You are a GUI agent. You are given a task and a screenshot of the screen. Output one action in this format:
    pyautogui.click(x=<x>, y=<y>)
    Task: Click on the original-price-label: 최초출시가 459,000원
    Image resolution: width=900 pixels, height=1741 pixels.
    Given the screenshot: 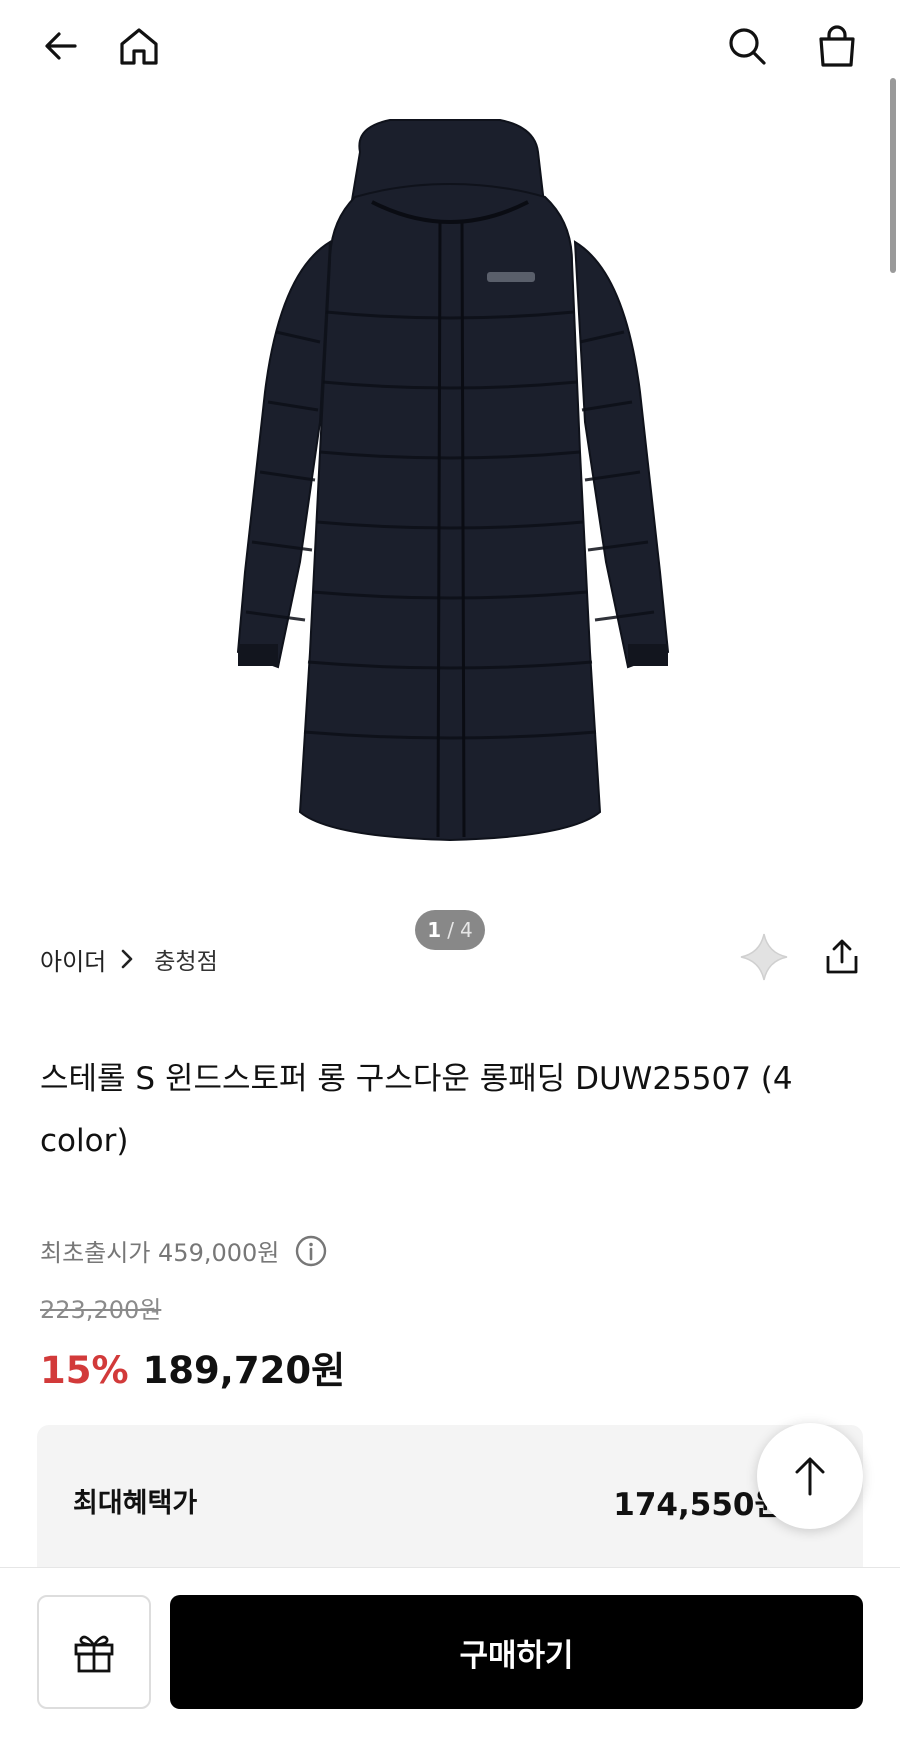 What is the action you would take?
    pyautogui.click(x=160, y=1253)
    